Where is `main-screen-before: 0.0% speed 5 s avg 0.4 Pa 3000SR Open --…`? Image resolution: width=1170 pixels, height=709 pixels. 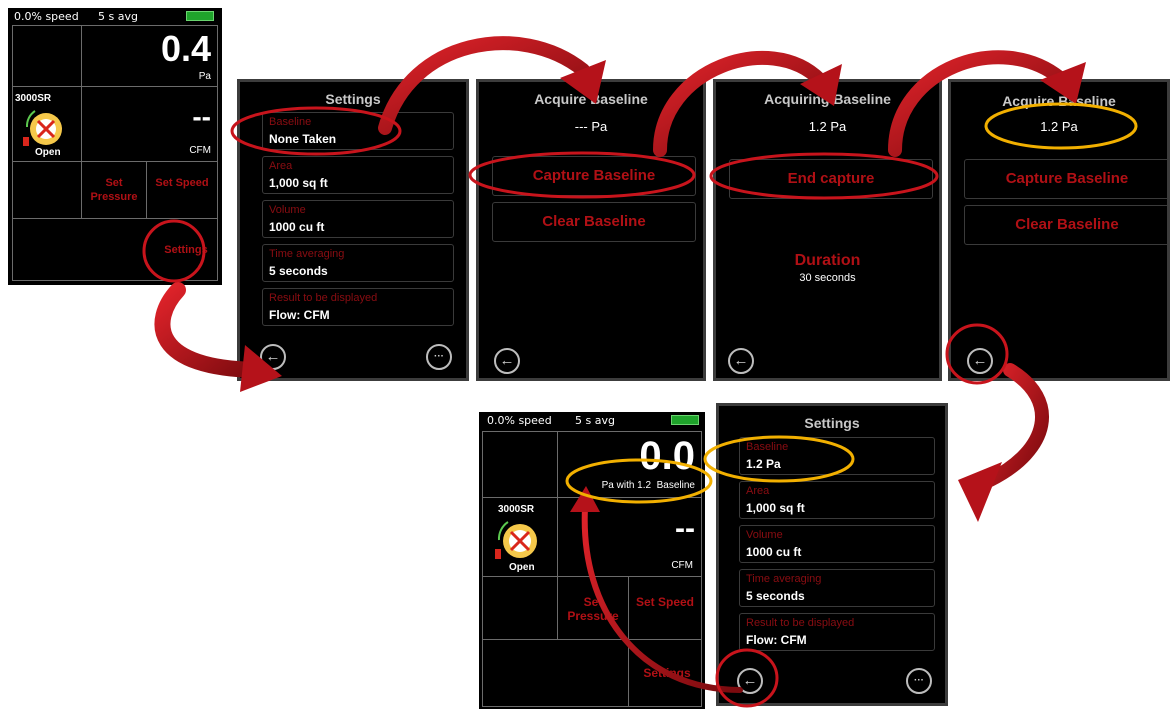 main-screen-before: 0.0% speed 5 s avg 0.4 Pa 3000SR Open --… is located at coordinates (115, 146).